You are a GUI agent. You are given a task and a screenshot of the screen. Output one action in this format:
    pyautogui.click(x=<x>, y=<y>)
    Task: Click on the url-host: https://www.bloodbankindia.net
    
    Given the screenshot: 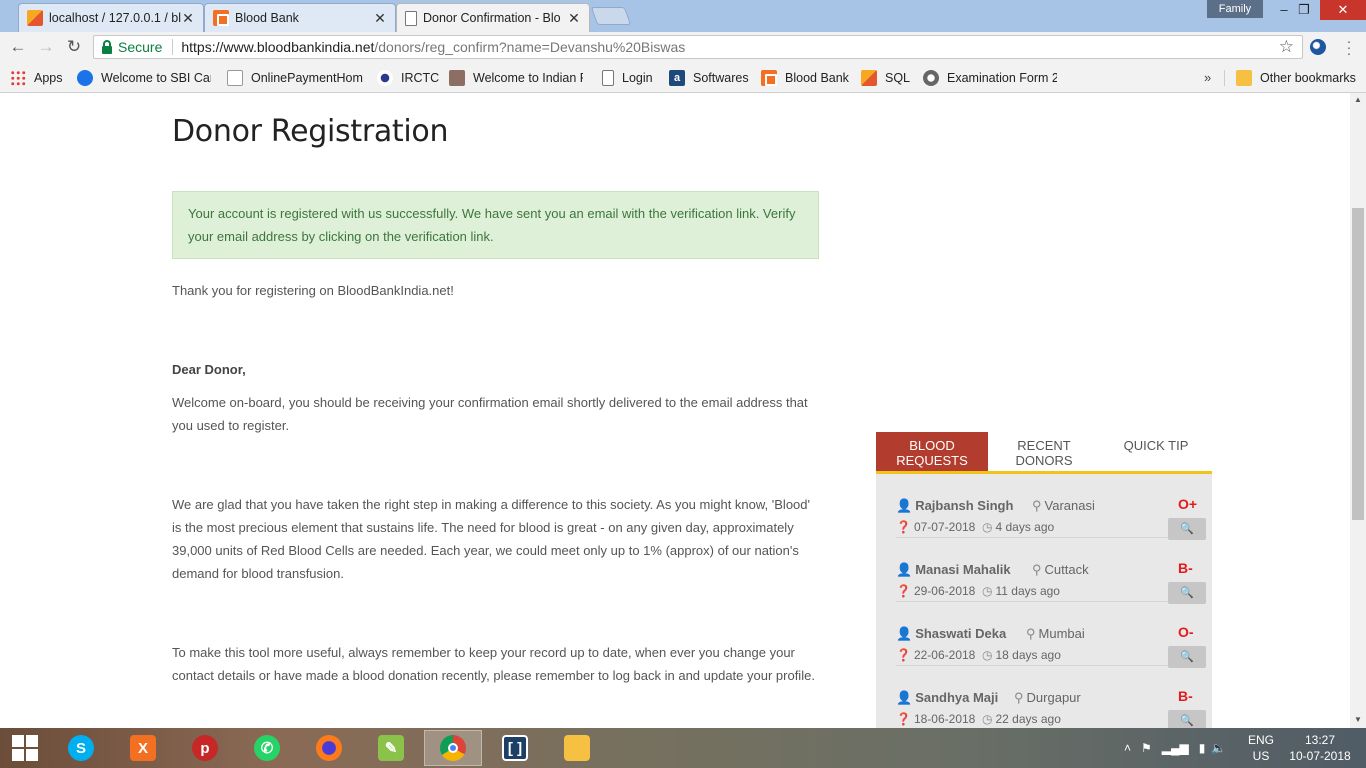 What is the action you would take?
    pyautogui.click(x=278, y=47)
    